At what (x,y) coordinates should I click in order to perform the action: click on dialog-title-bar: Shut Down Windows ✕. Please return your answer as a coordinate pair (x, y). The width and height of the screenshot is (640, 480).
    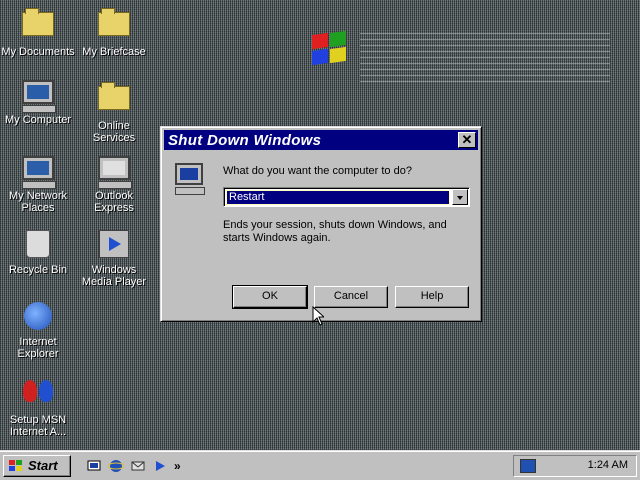
    Looking at the image, I should click on (321, 140).